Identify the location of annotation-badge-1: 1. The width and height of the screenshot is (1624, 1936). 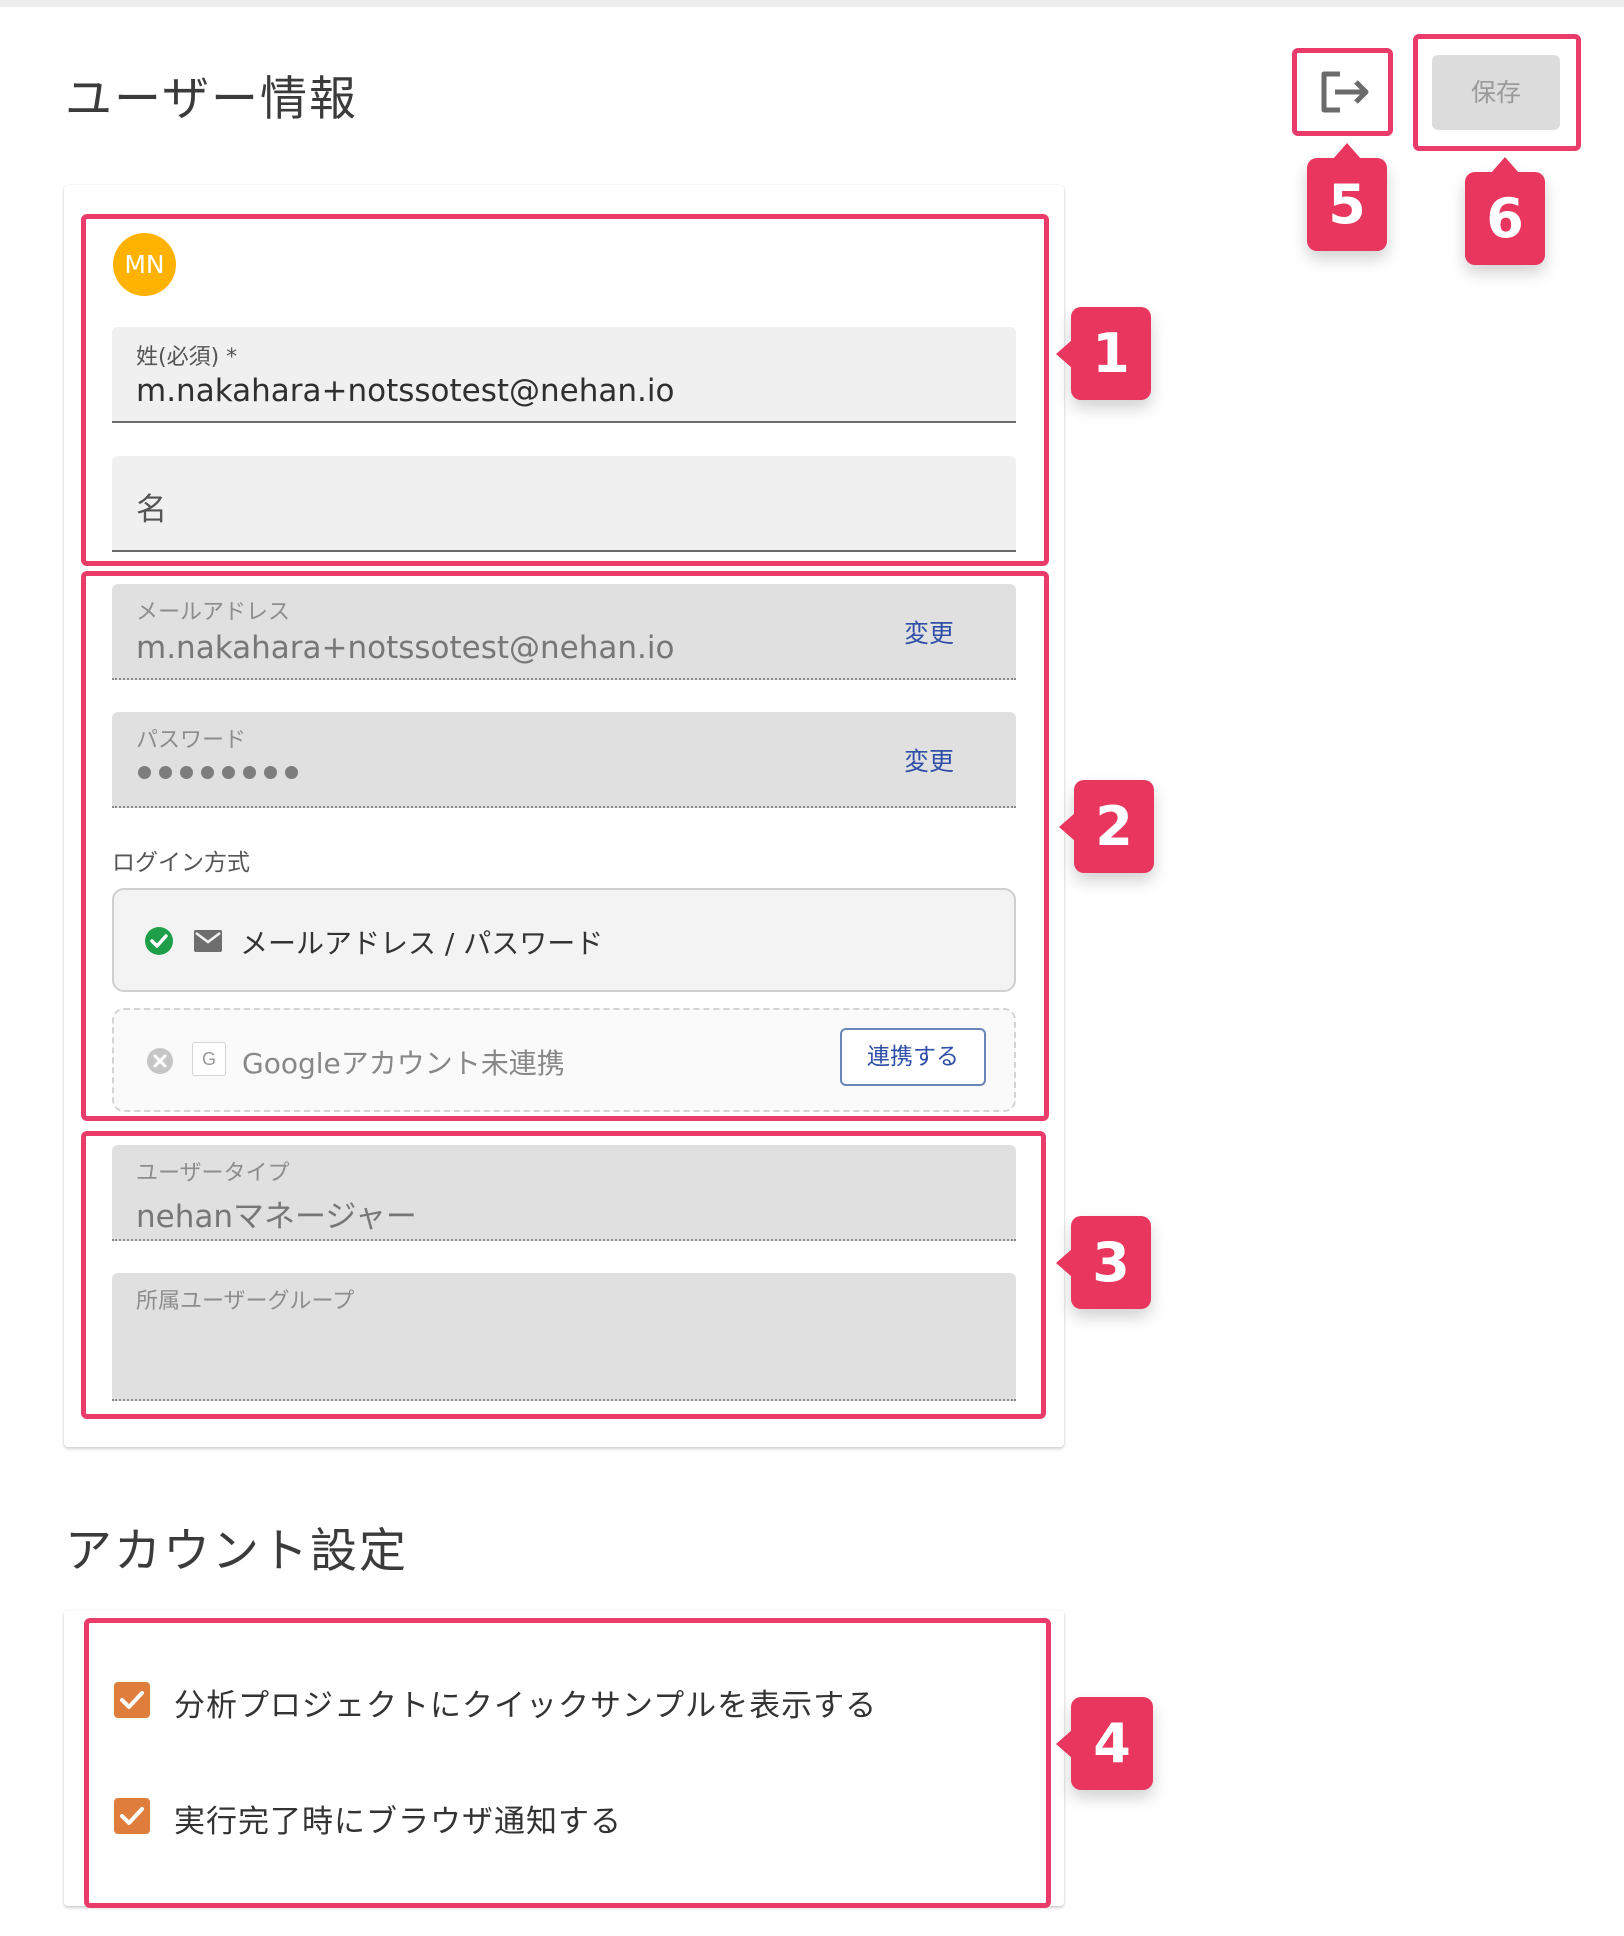
(1111, 353).